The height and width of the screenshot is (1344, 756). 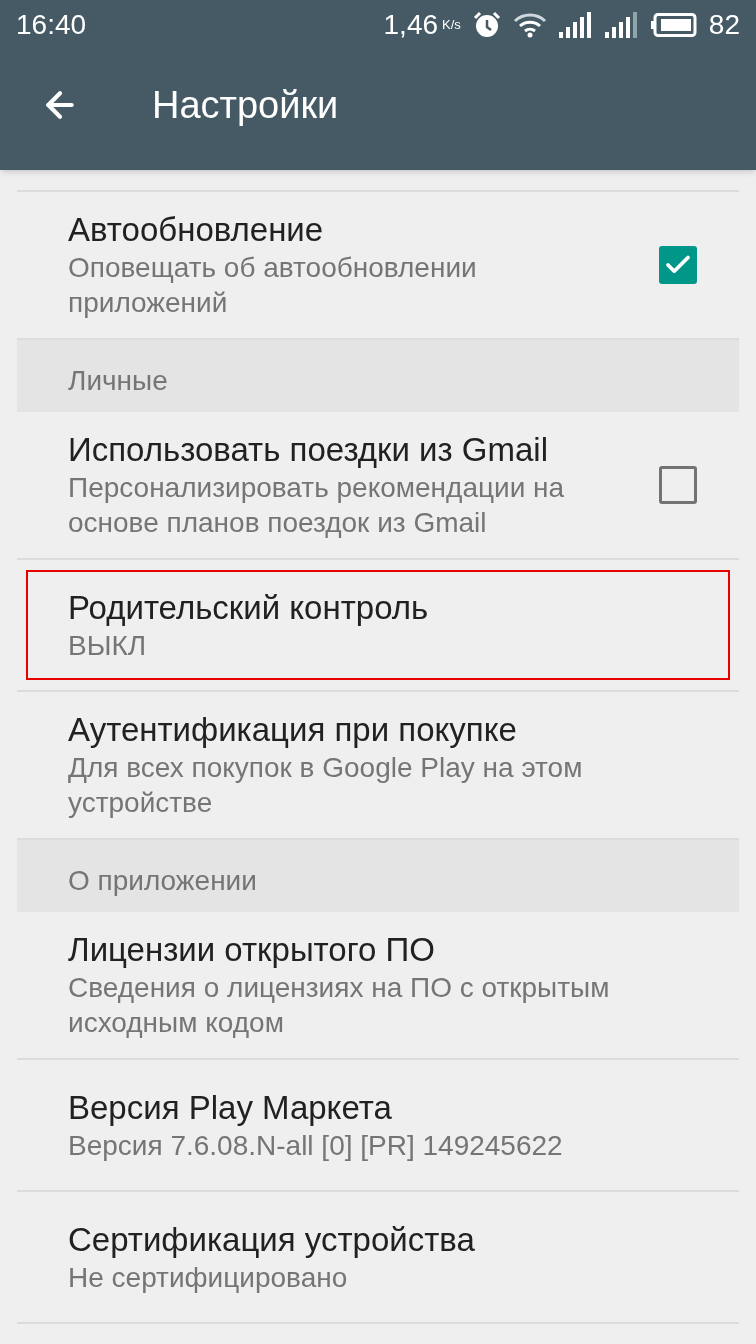 I want to click on section-header: Личные, so click(x=378, y=376).